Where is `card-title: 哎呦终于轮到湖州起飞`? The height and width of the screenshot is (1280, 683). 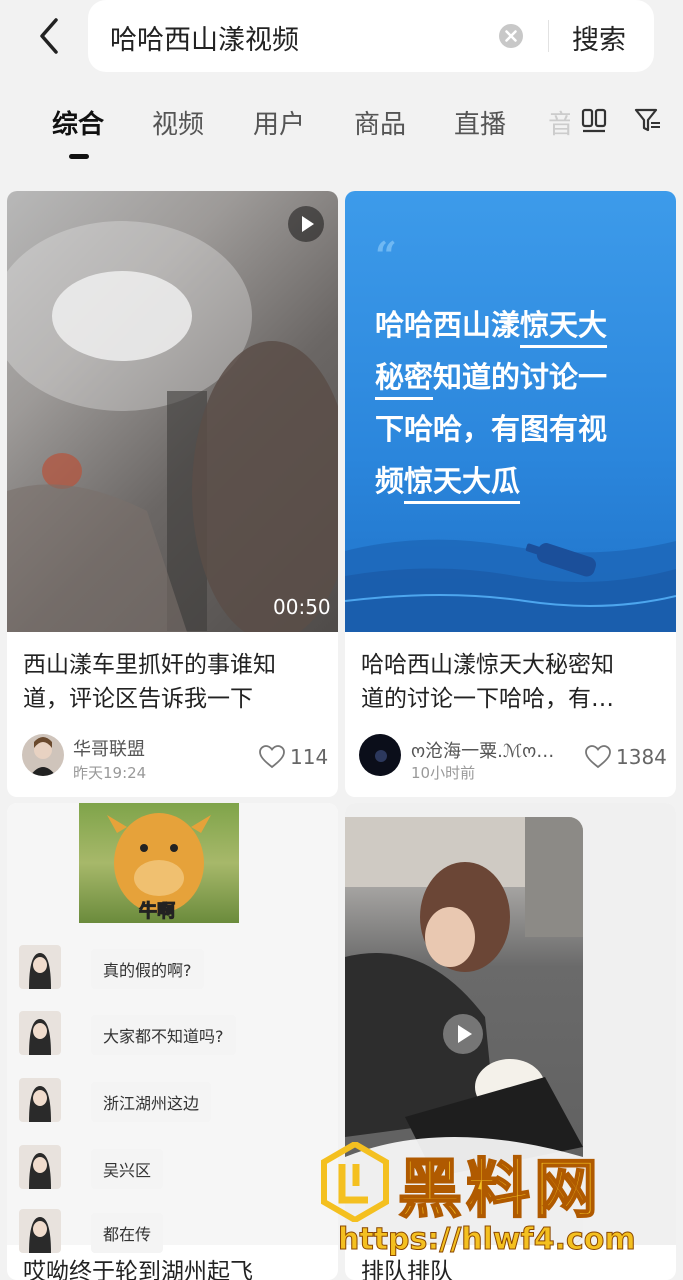
card-title: 哎呦终于轮到湖州起飞 is located at coordinates (173, 1267).